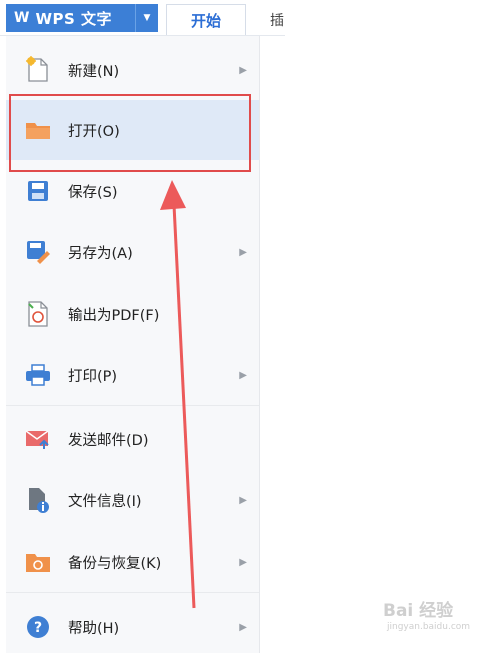 This screenshot has width=500, height=657. What do you see at coordinates (418, 611) in the screenshot?
I see `watermark-title: Bai 经验` at bounding box center [418, 611].